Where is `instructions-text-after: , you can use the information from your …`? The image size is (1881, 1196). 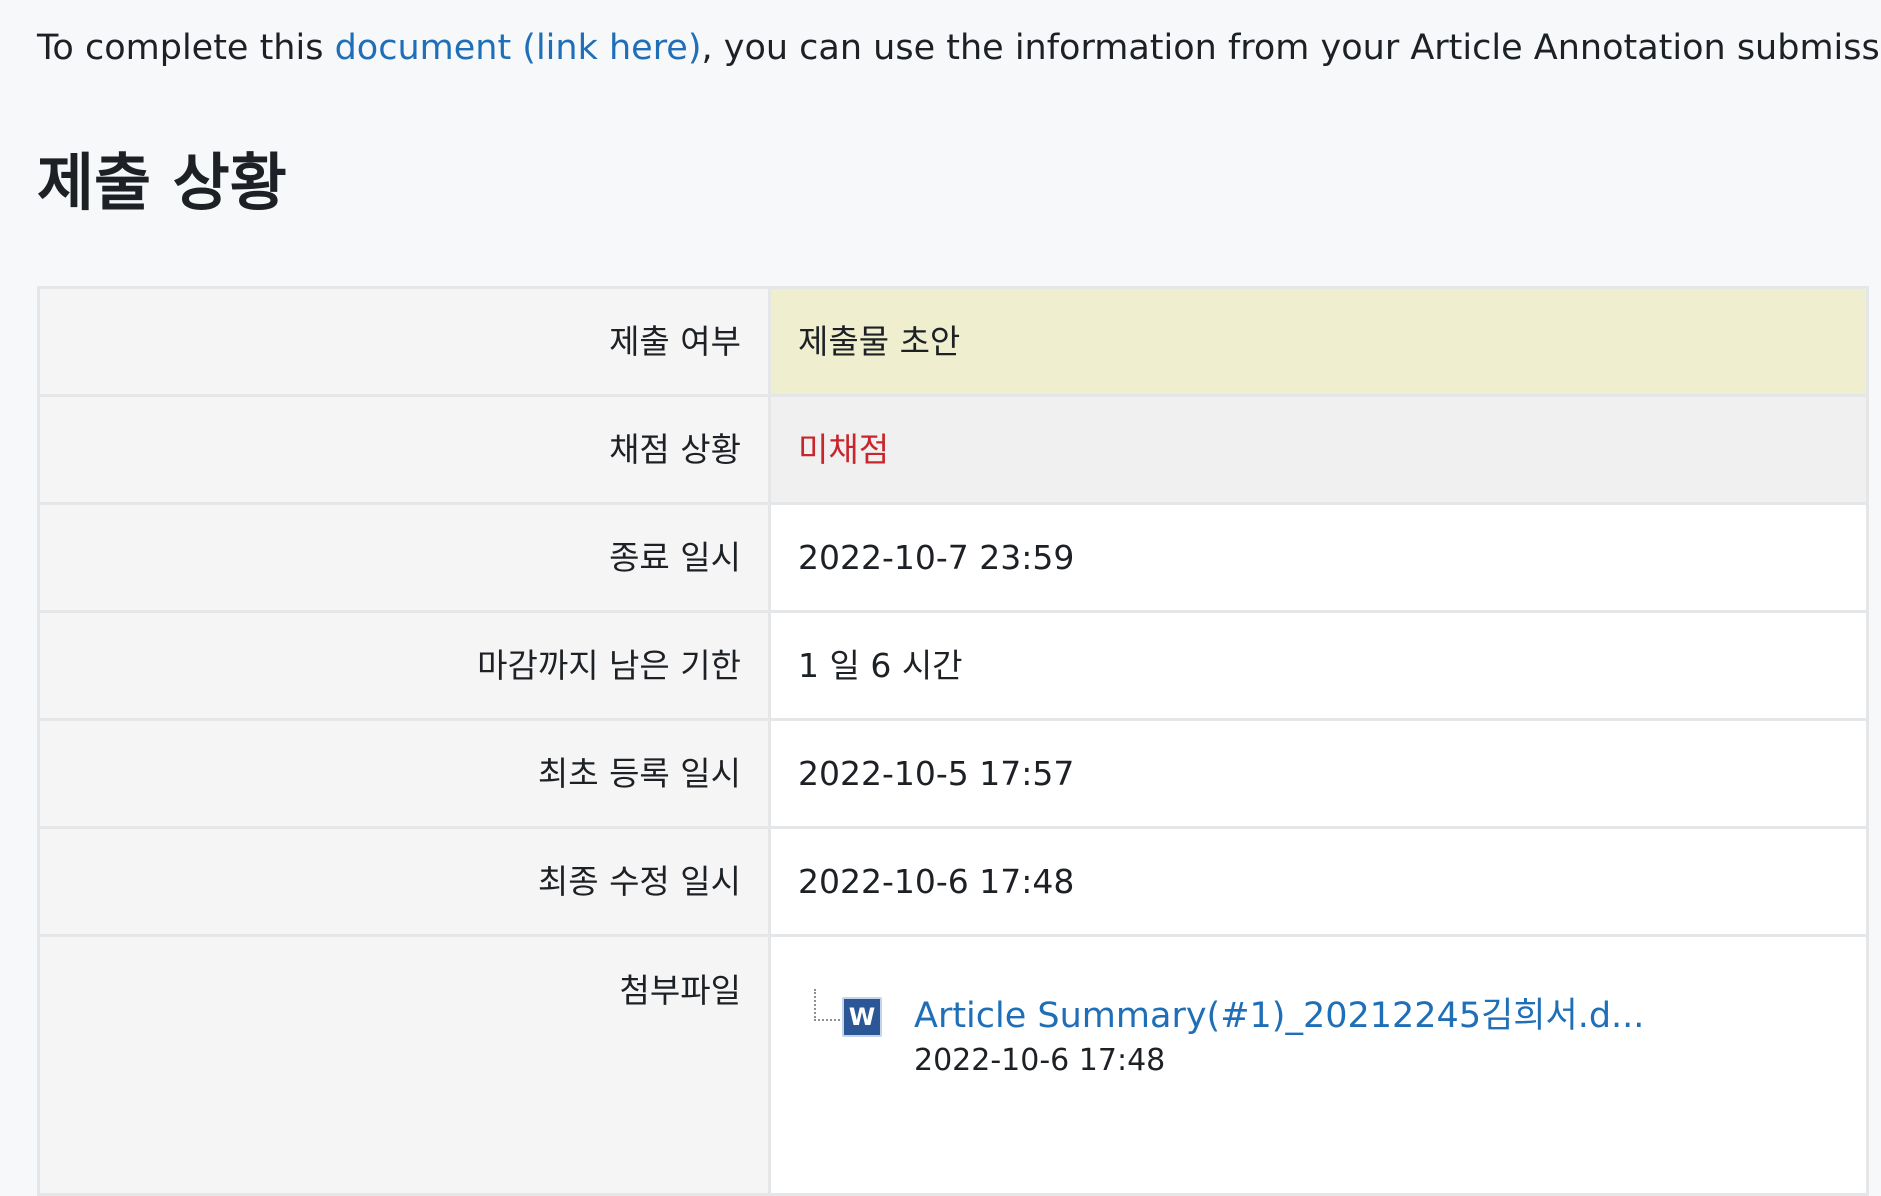 instructions-text-after: , you can use the information from your … is located at coordinates (1291, 48).